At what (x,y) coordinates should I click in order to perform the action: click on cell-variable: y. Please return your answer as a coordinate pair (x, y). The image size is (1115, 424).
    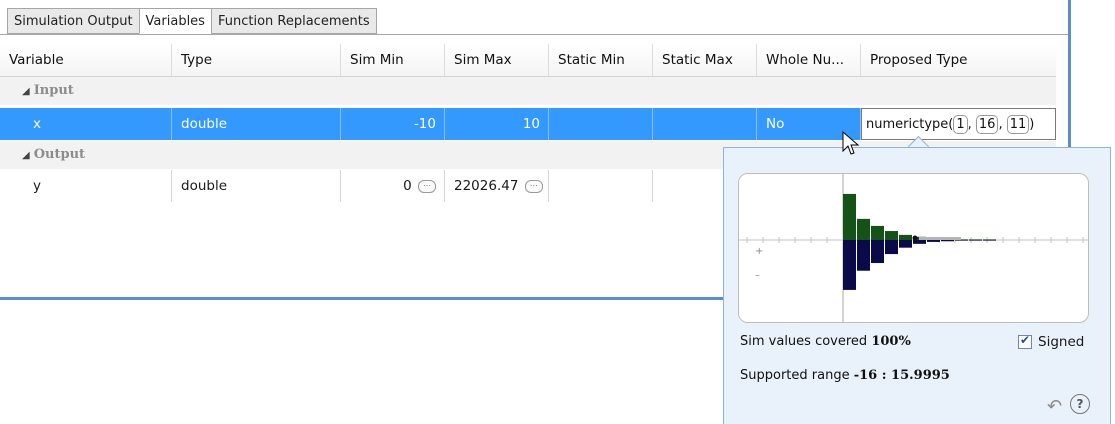
    Looking at the image, I should click on (86, 186).